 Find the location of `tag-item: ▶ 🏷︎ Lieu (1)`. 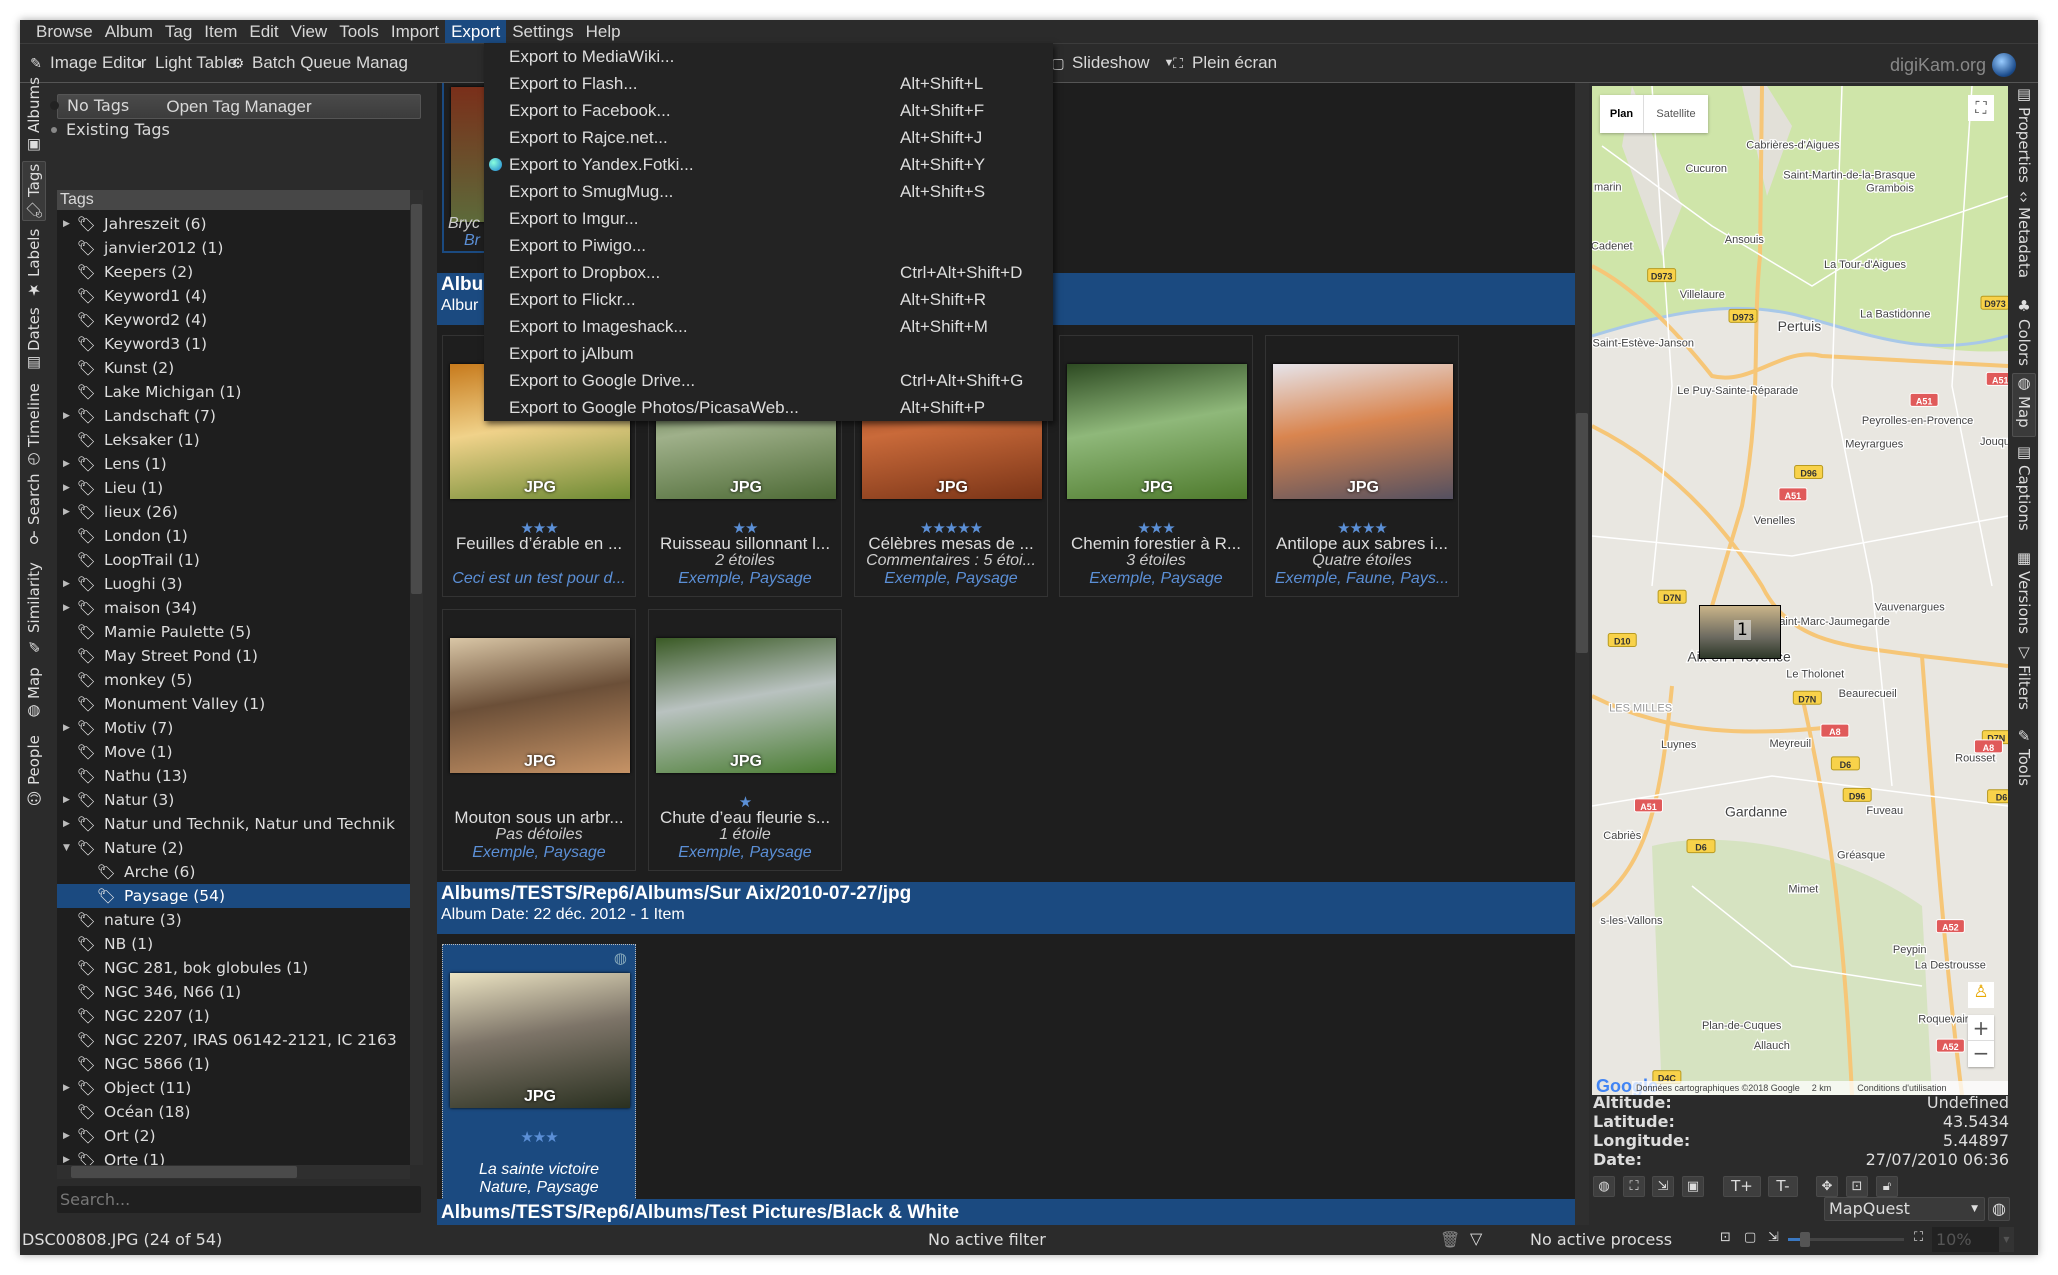

tag-item: ▶ 🏷︎ Lieu (1) is located at coordinates (234, 488).